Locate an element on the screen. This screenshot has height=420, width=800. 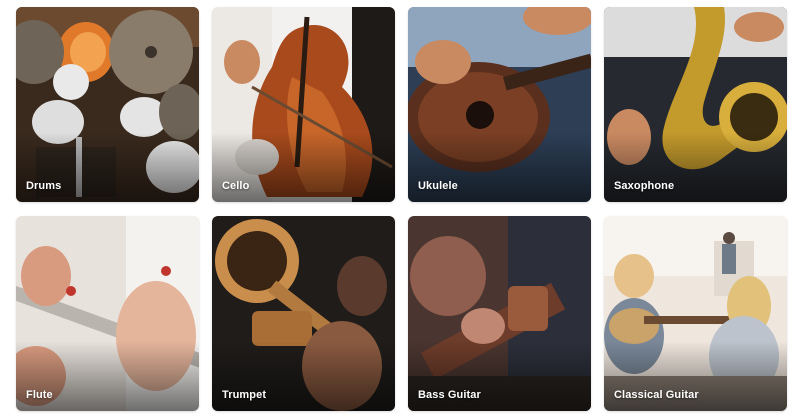
card-label: Bass Guitar is located at coordinates (449, 395).